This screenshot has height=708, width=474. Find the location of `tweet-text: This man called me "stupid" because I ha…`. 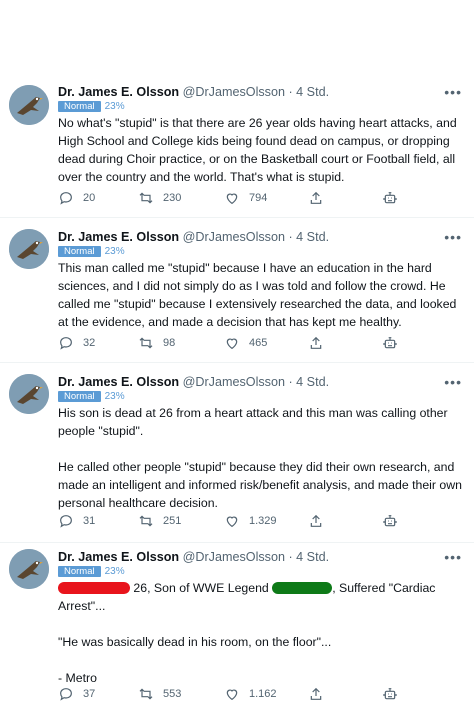

tweet-text: This man called me "stupid" because I ha… is located at coordinates (260, 295).